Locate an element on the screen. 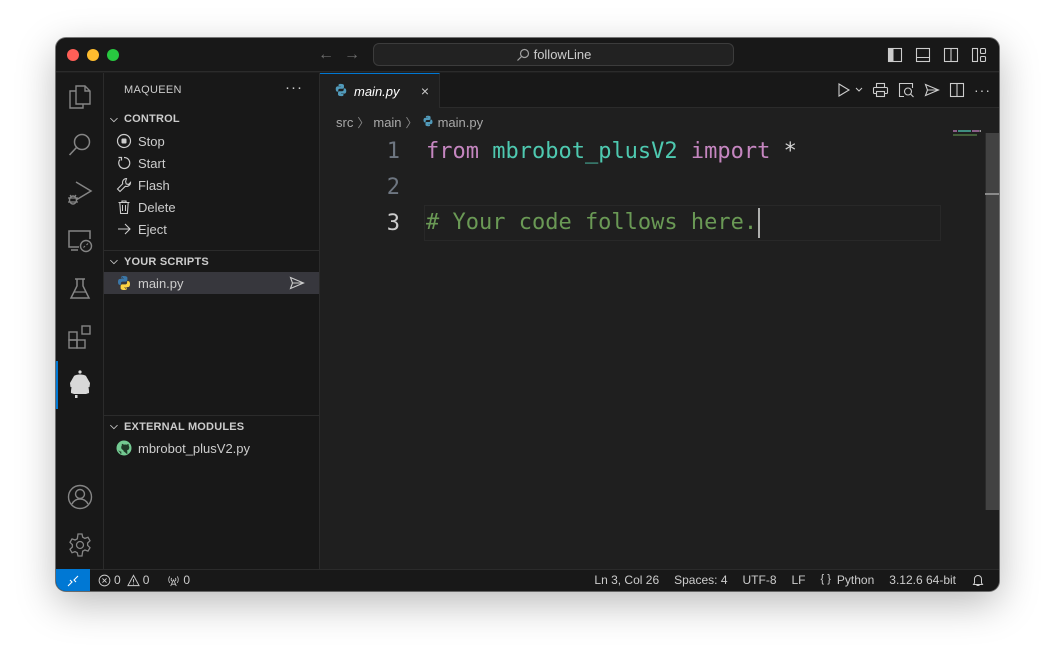  robot-icon is located at coordinates (80, 384).